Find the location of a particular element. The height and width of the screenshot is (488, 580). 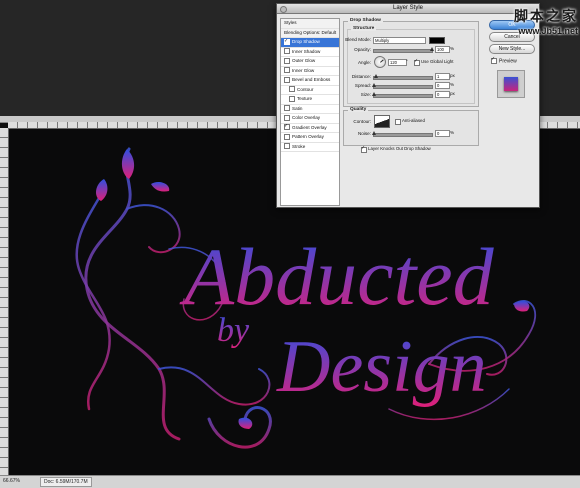

style-item-label: Styles is located at coordinates (290, 22).